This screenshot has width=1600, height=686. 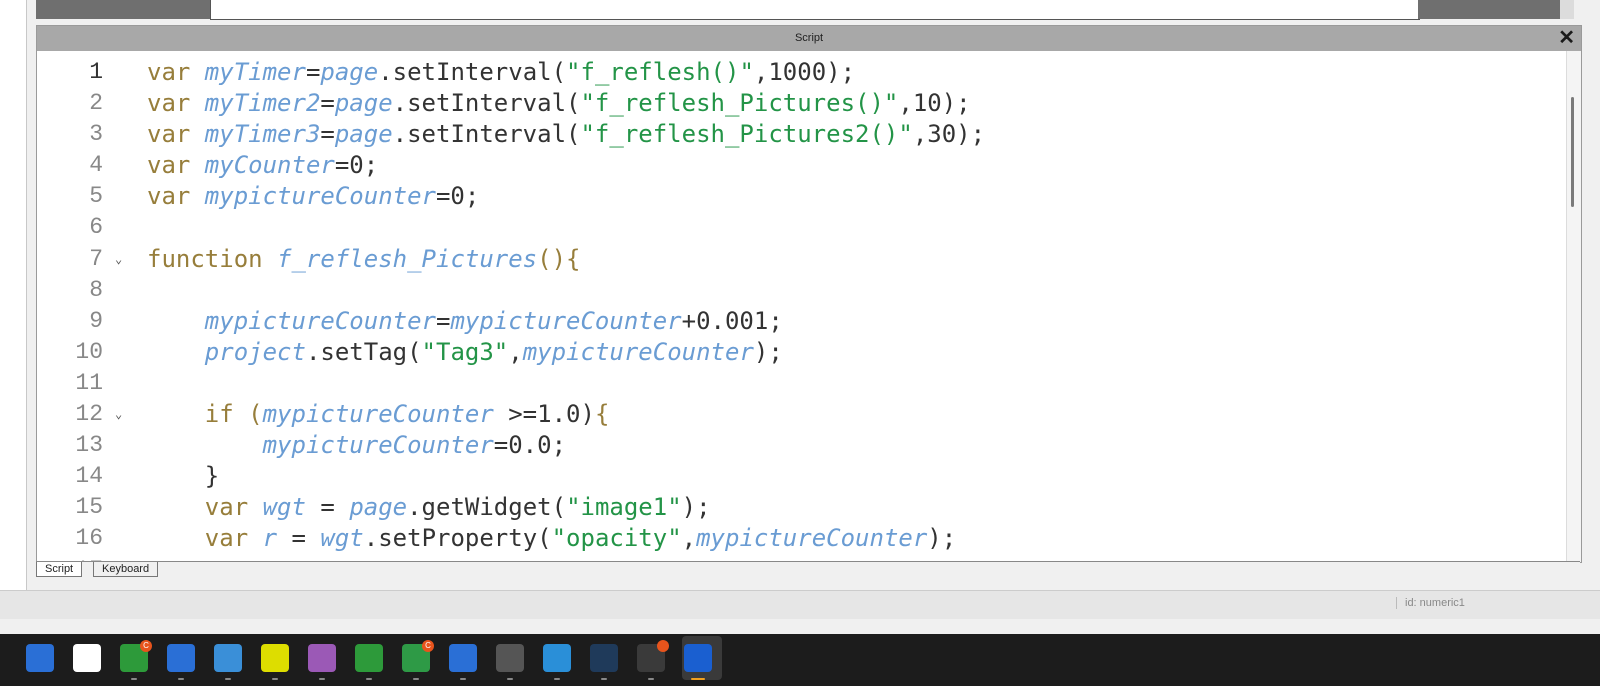 I want to click on citrix-workspace-icon, so click(x=87, y=658).